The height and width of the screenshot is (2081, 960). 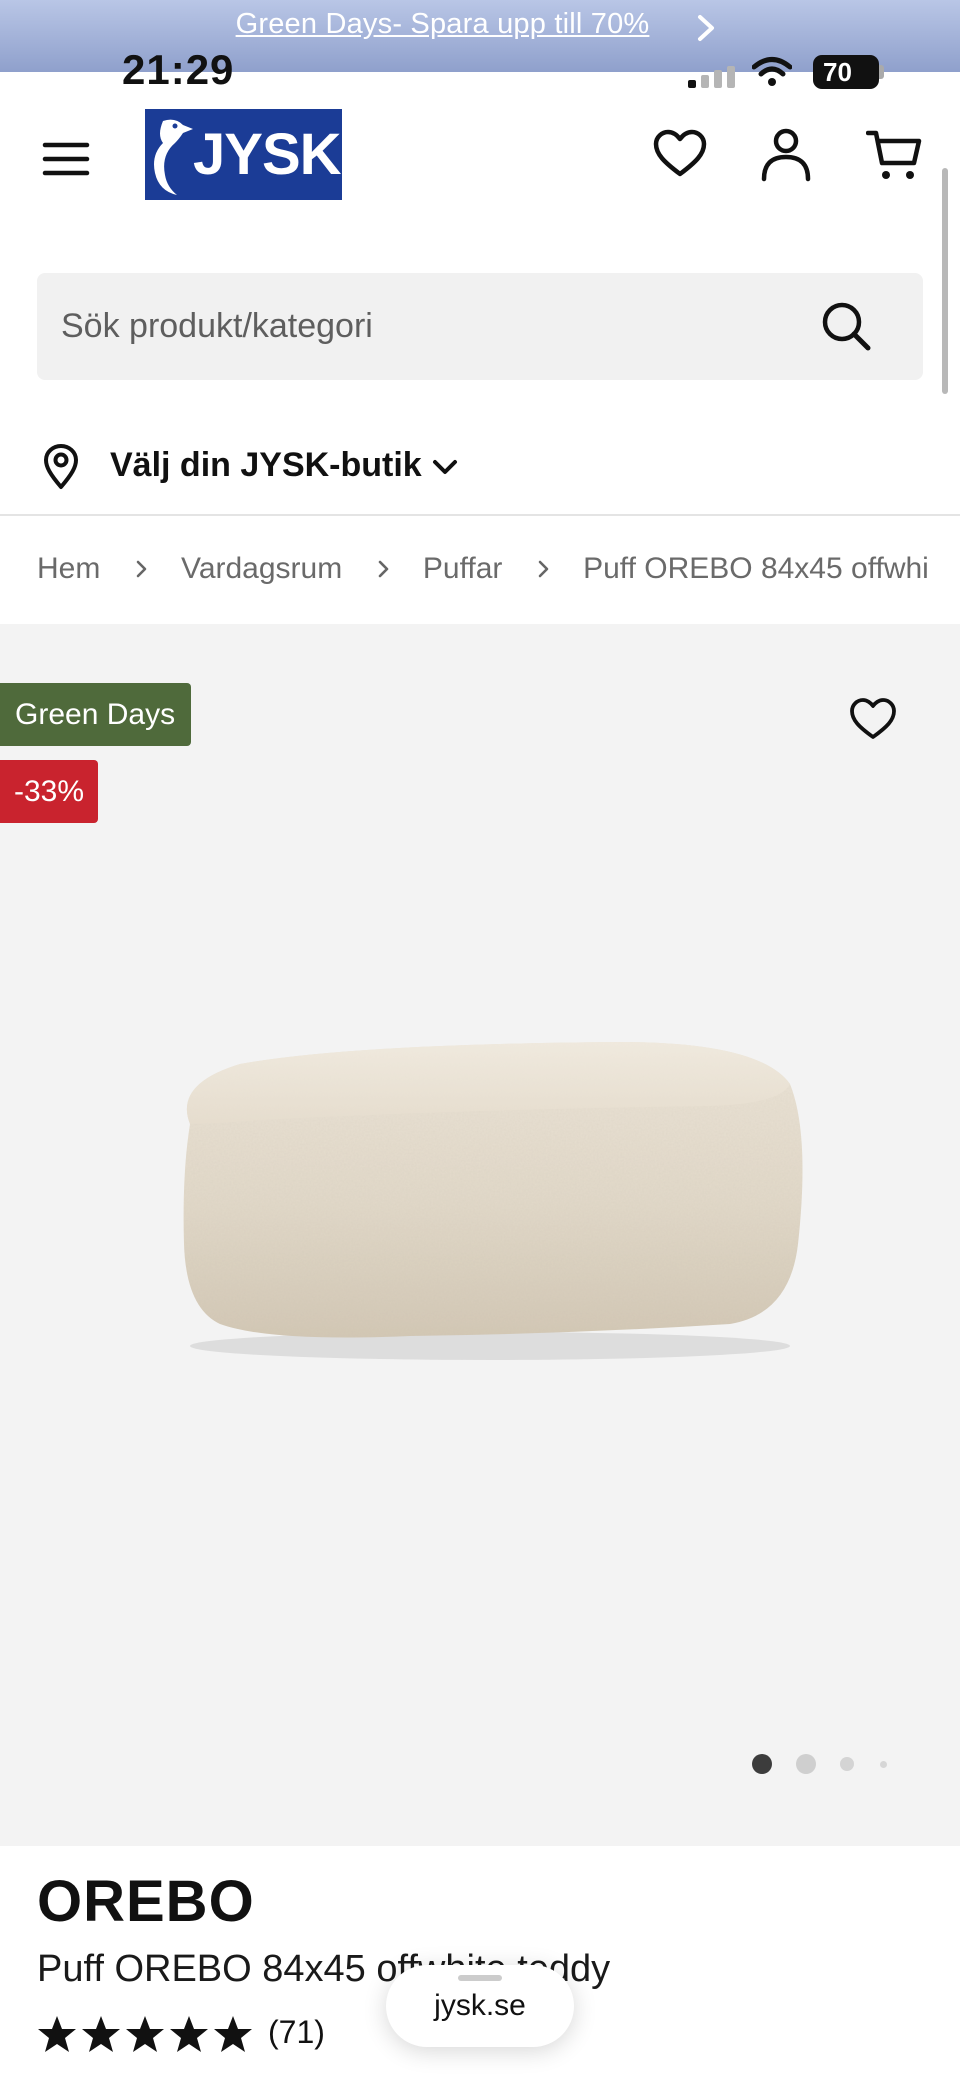 I want to click on search-icon, so click(x=846, y=326).